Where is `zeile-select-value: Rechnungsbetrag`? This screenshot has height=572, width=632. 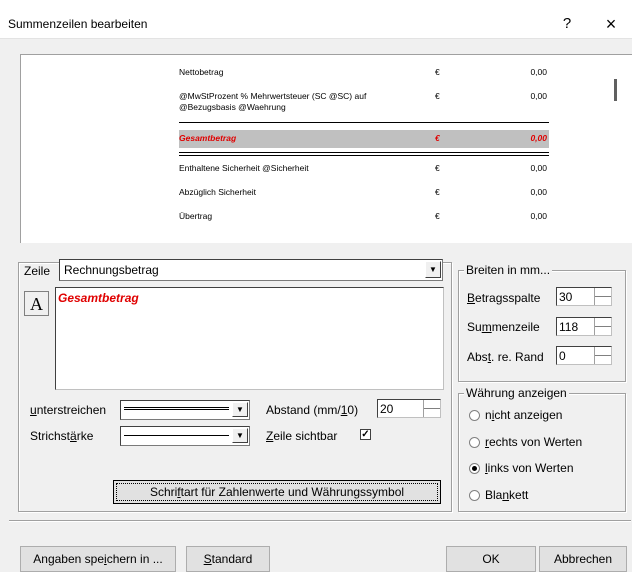
zeile-select-value: Rechnungsbetrag is located at coordinates (111, 270).